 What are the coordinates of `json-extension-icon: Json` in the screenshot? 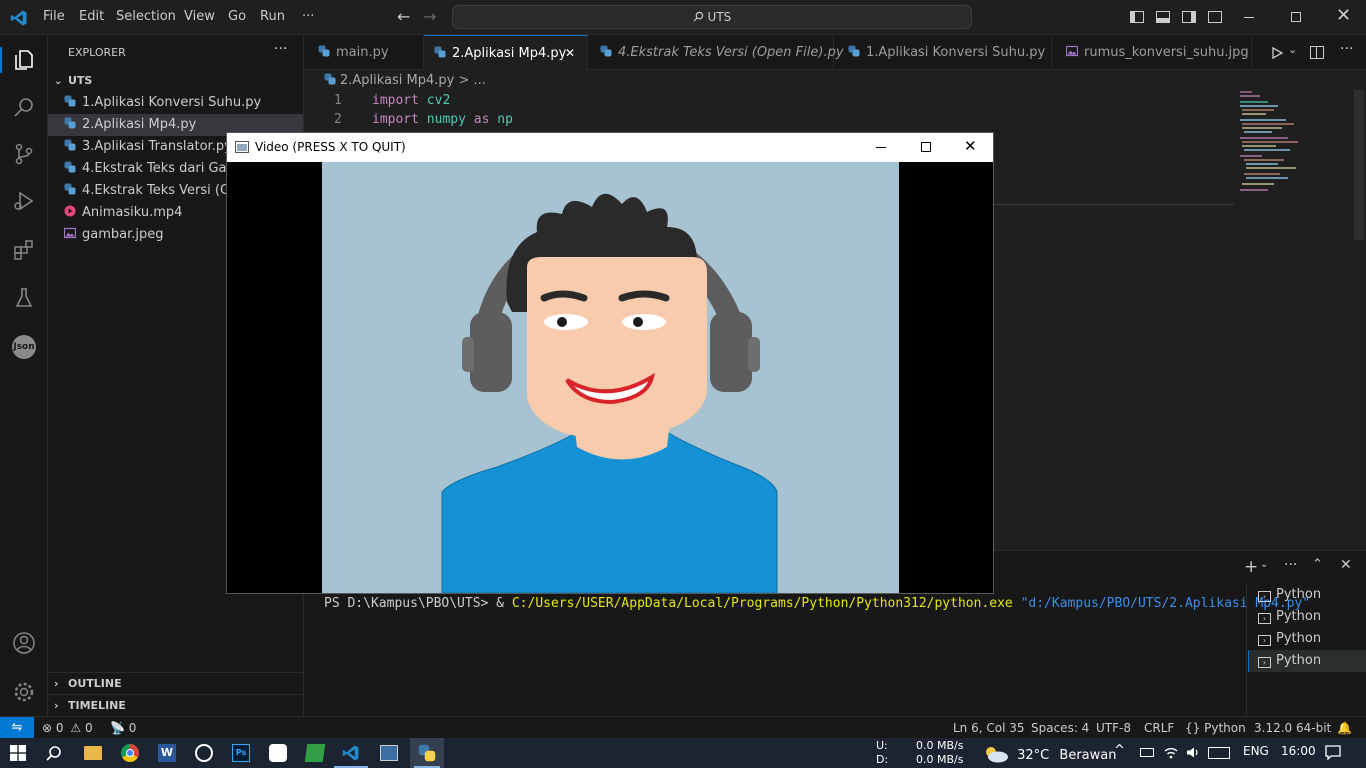 It's located at (24, 347).